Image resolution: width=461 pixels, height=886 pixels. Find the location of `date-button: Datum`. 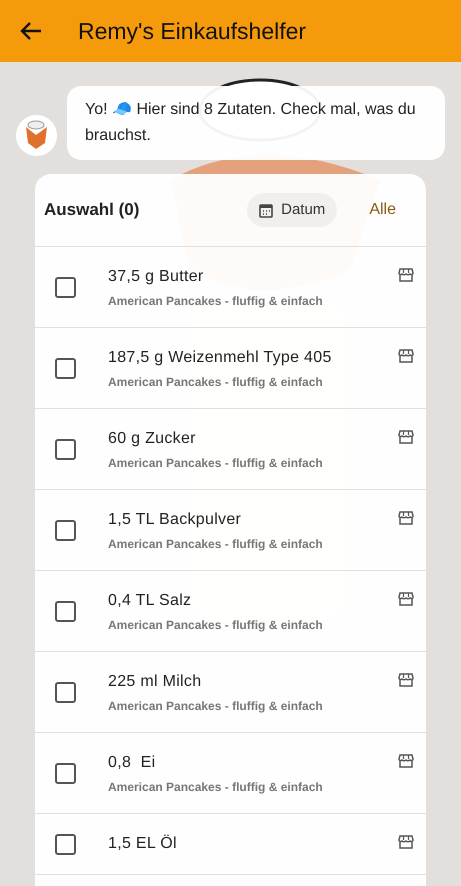

date-button: Datum is located at coordinates (292, 210).